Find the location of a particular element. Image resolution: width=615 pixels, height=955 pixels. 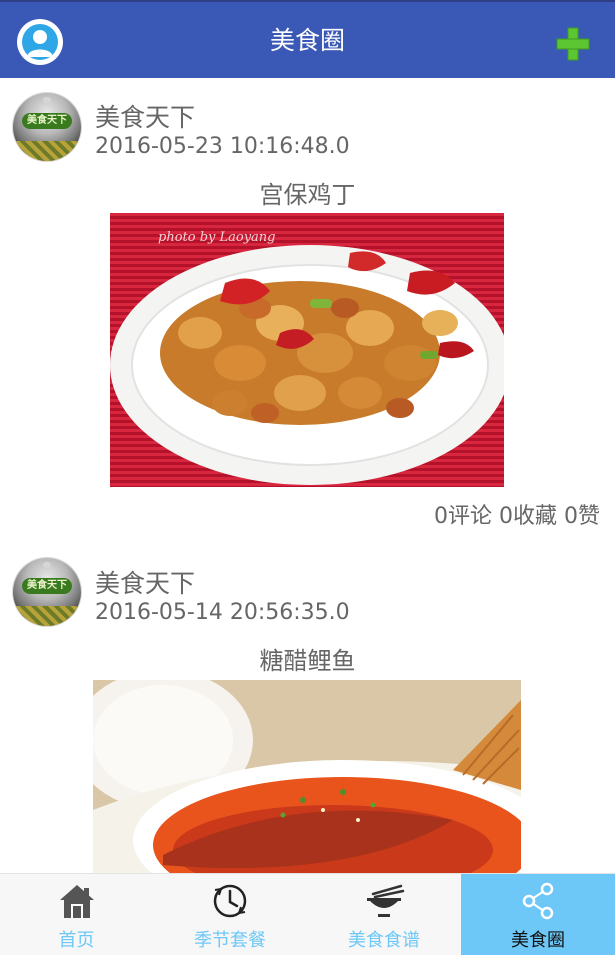

bottom-tab-bar: 首页 季节套餐 美食食谱 美食圈 is located at coordinates (307, 914).